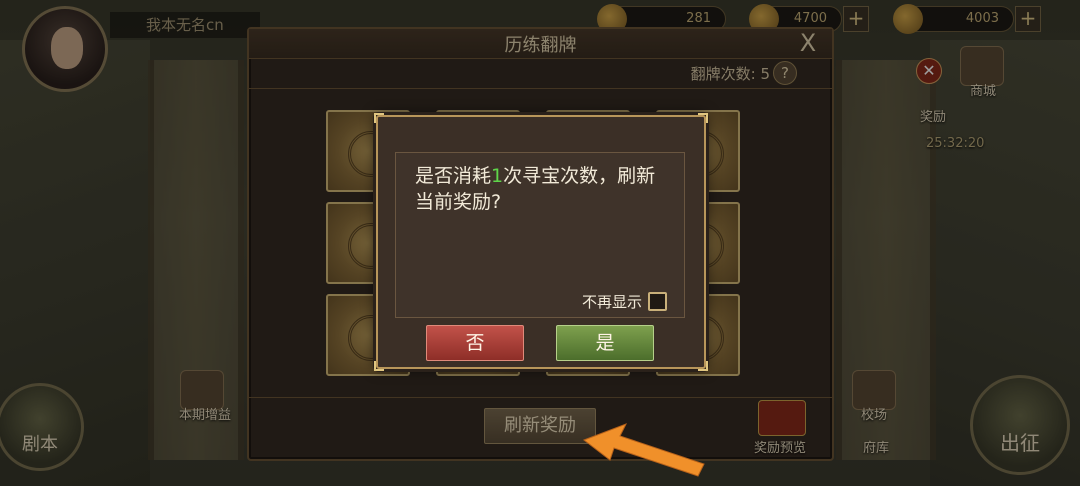 The image size is (1080, 486). Describe the element at coordinates (605, 343) in the screenshot. I see `yes-button: 是` at that location.